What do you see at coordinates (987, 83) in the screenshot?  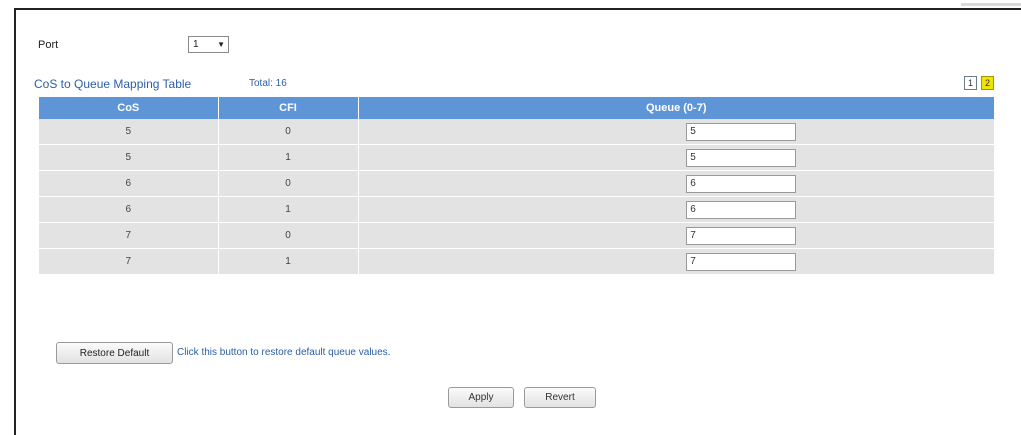 I see `page-button-2: 2` at bounding box center [987, 83].